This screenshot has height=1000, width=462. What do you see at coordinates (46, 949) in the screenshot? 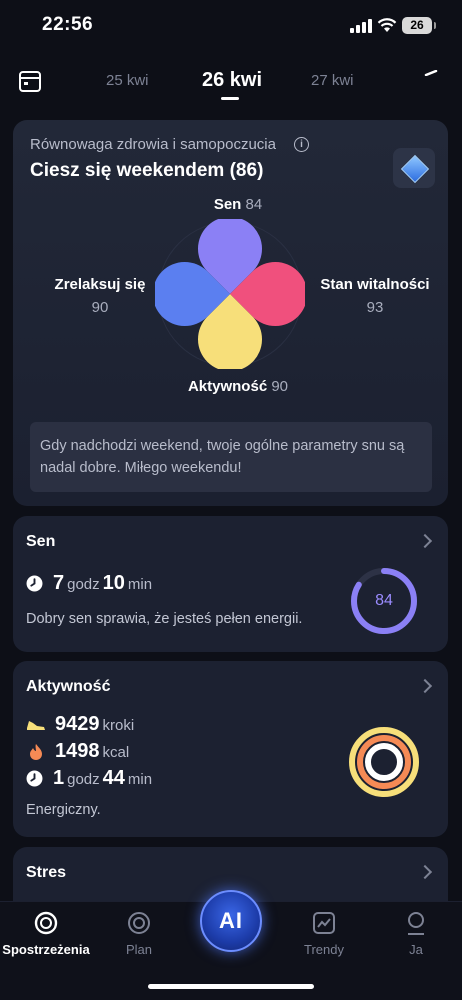
I see `nav-spotlight-label: Spostrzeżenia` at bounding box center [46, 949].